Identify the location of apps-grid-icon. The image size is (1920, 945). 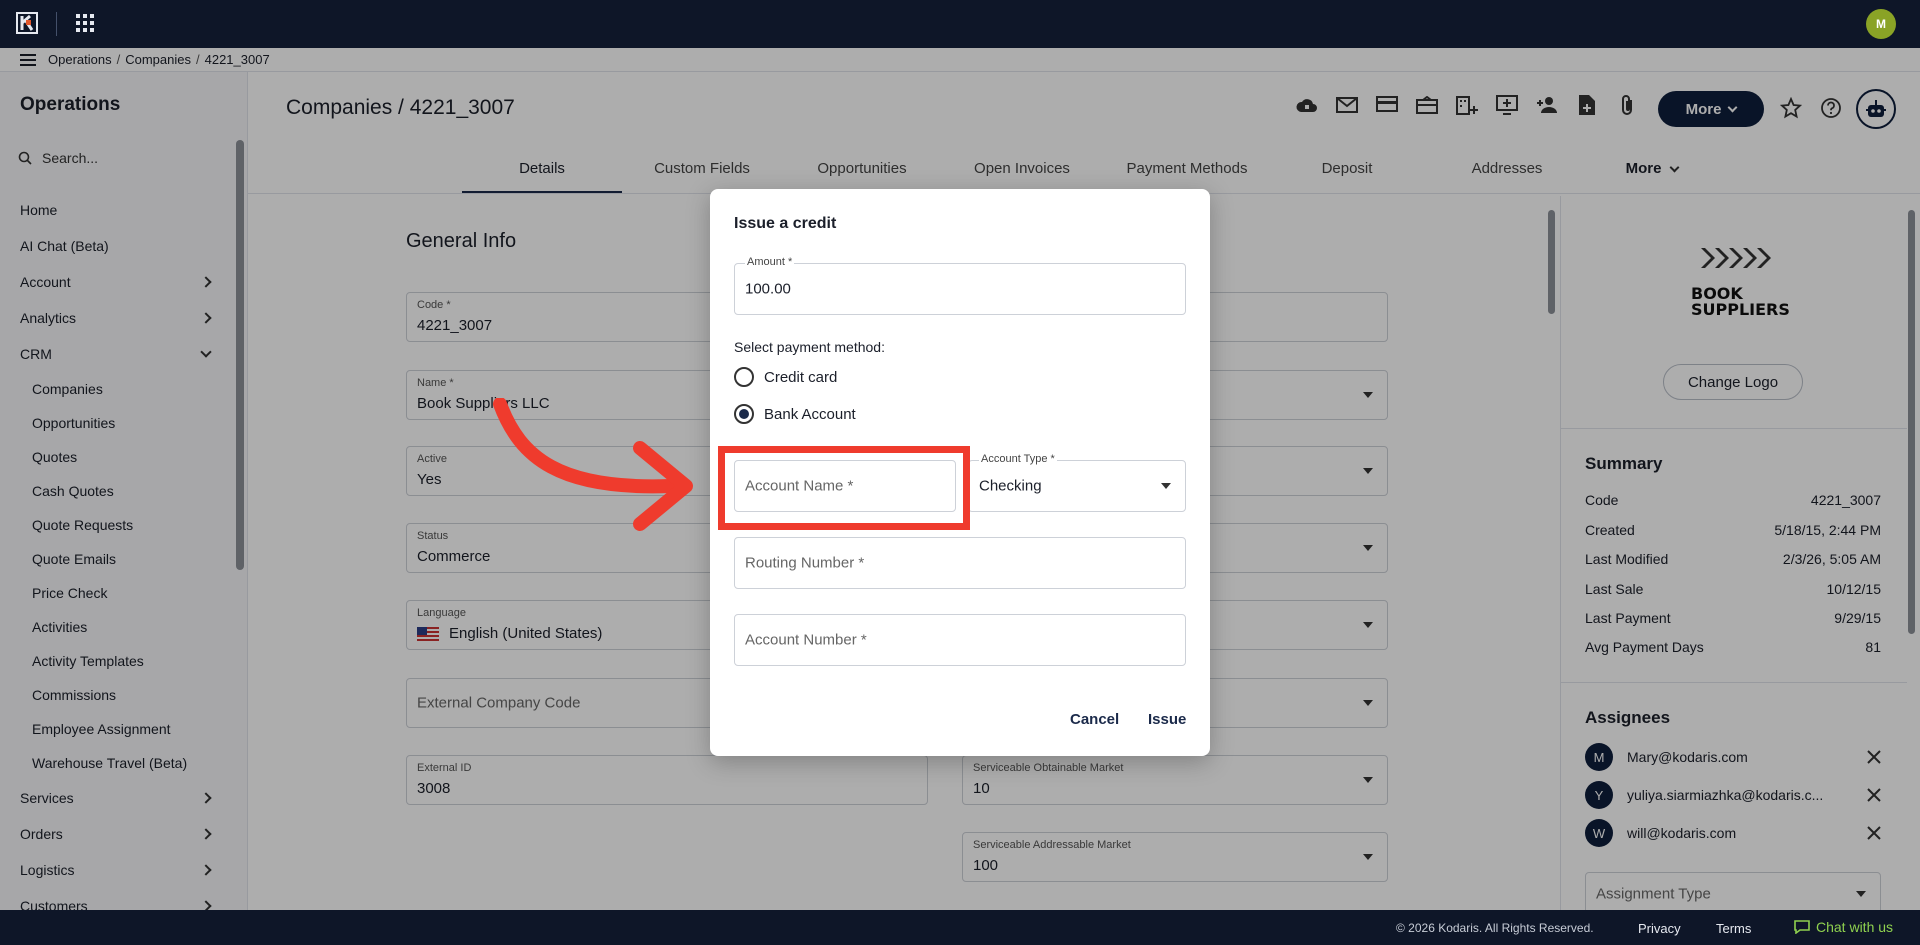
(85, 23).